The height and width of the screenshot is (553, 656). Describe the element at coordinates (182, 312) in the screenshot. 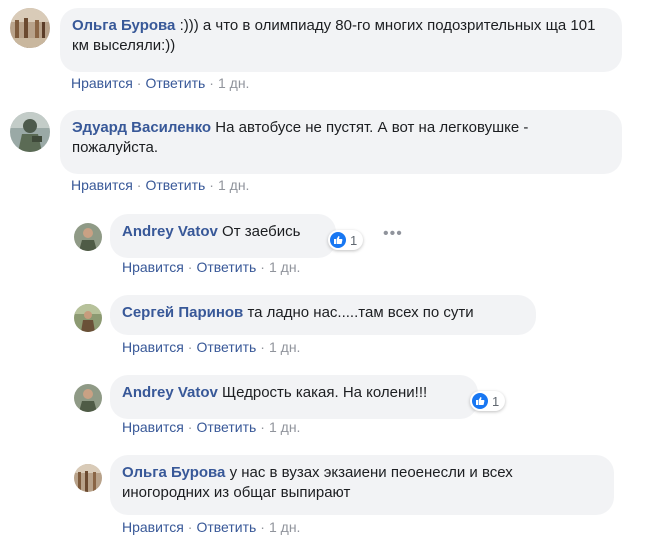

I see `comment-author: Сергей Паринов` at that location.